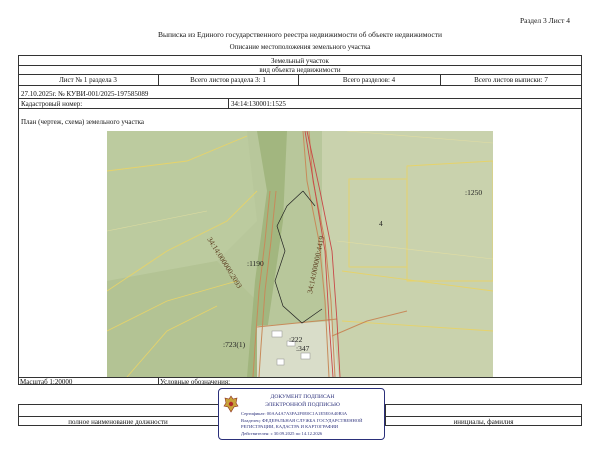 Image resolution: width=600 pixels, height=464 pixels. What do you see at coordinates (300, 61) in the screenshot?
I see `object-type: Земельный участок` at bounding box center [300, 61].